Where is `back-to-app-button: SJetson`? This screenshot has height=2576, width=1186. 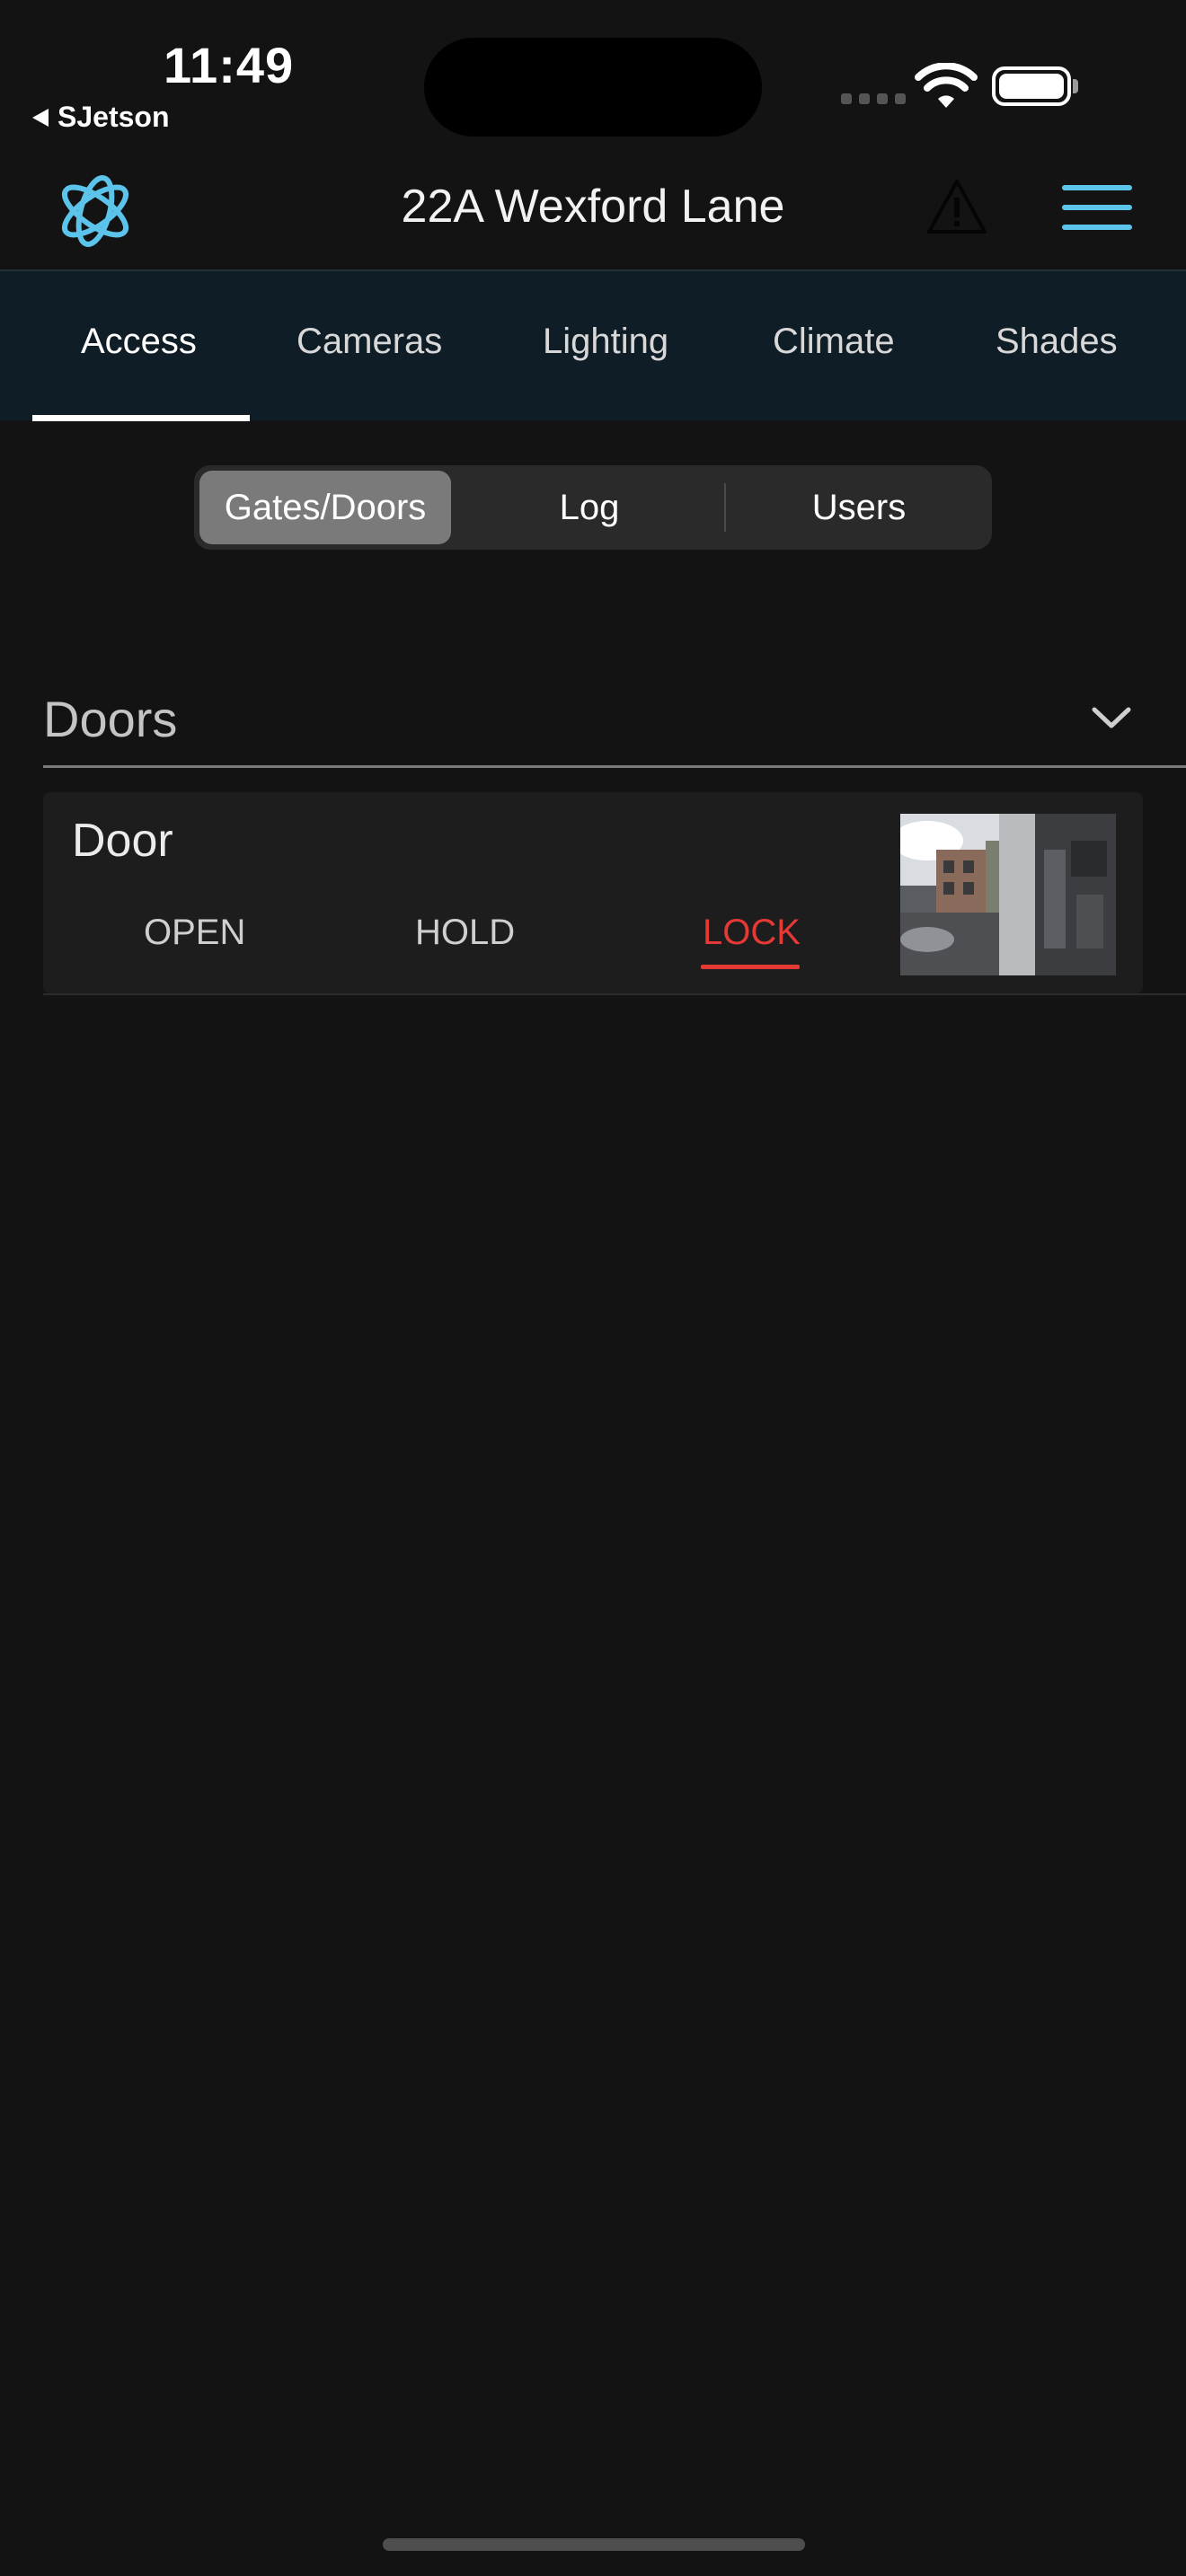 back-to-app-button: SJetson is located at coordinates (100, 117).